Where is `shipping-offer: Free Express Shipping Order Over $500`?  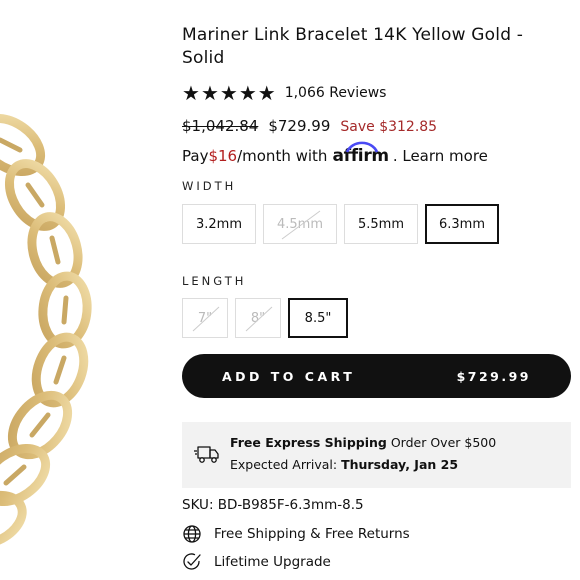
shipping-offer: Free Express Shipping Order Over $500 is located at coordinates (363, 442).